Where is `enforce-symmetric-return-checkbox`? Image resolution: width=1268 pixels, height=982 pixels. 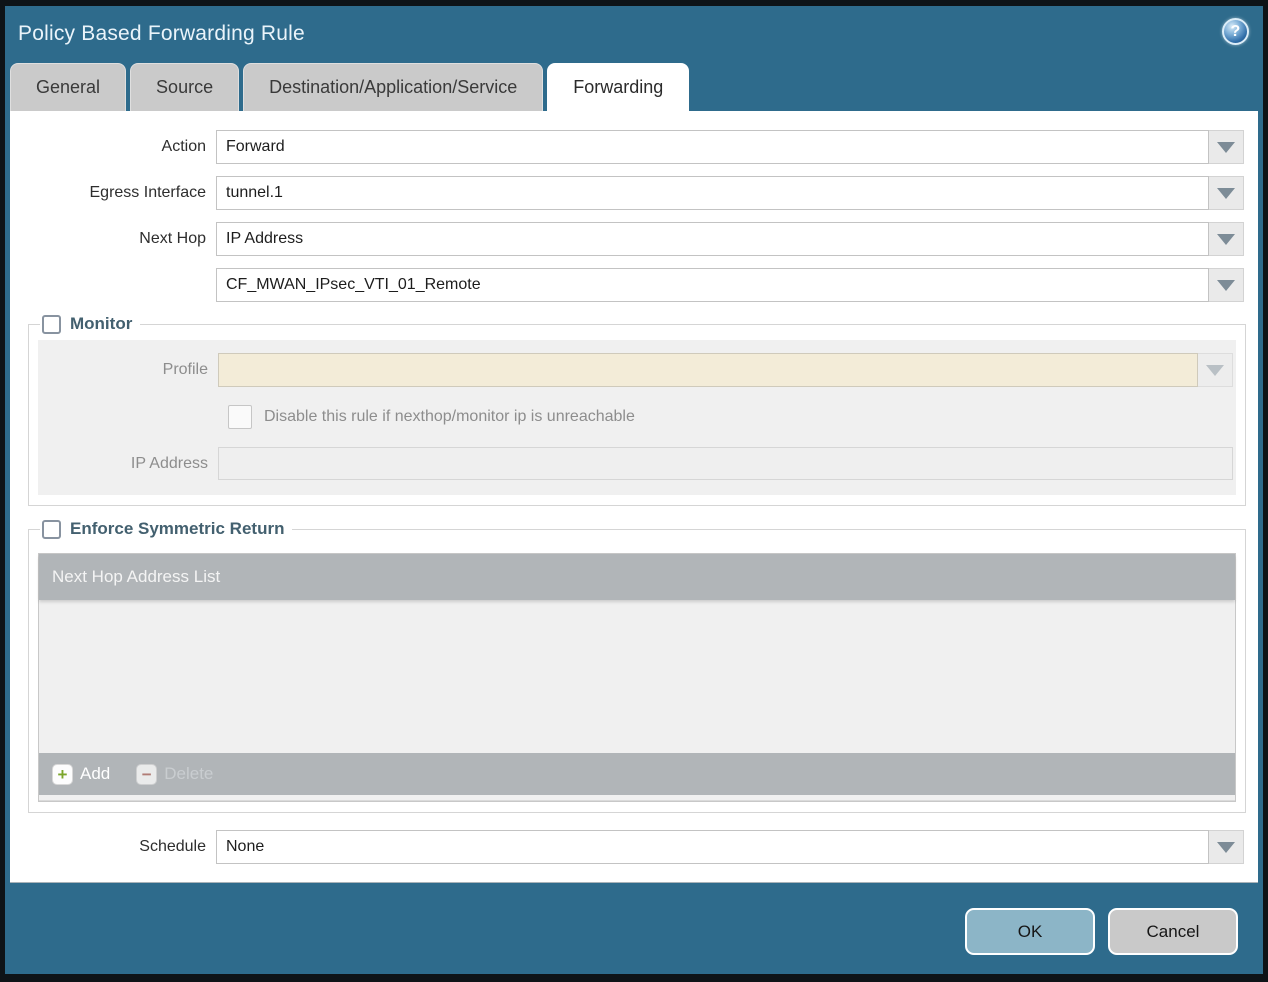 enforce-symmetric-return-checkbox is located at coordinates (51, 529).